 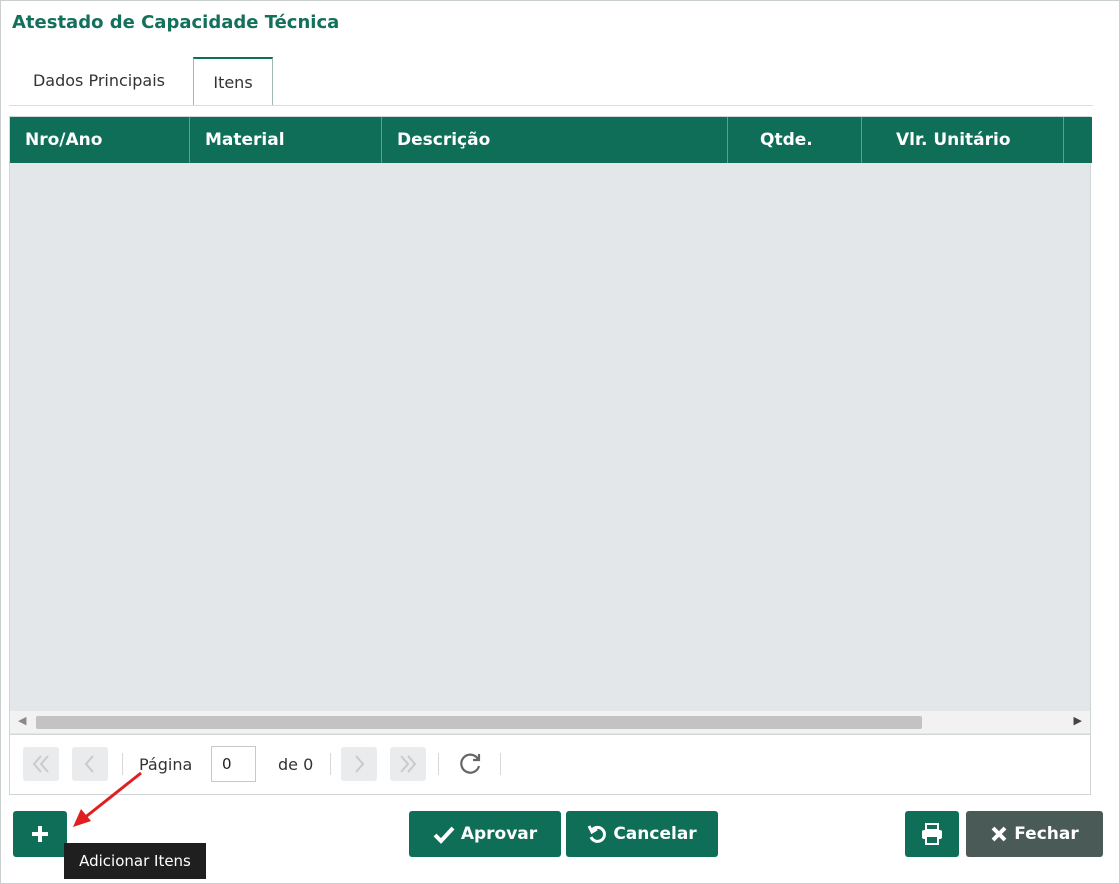 I want to click on scroll-left-icon: ◀, so click(x=22, y=720).